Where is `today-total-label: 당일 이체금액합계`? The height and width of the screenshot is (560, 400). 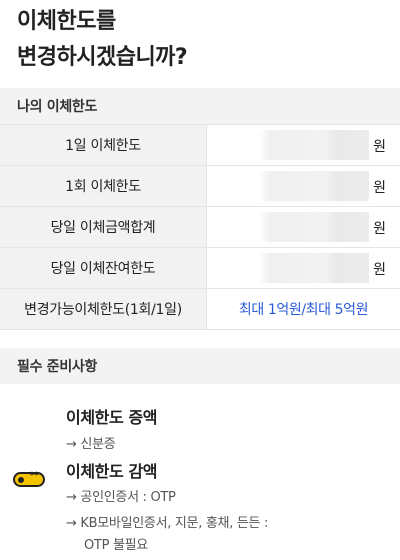 today-total-label: 당일 이체금액합계 is located at coordinates (103, 227).